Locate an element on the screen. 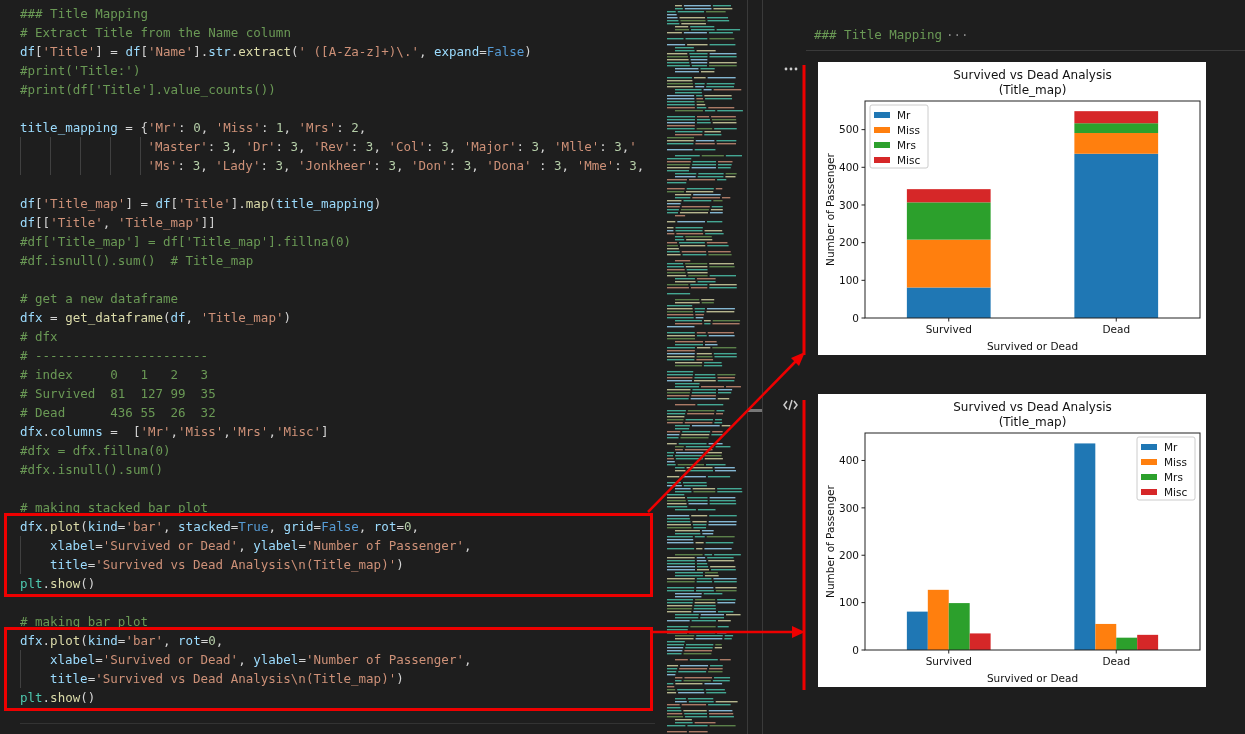  code-line: # Dead 436 55 26 32 is located at coordinates (118, 413).